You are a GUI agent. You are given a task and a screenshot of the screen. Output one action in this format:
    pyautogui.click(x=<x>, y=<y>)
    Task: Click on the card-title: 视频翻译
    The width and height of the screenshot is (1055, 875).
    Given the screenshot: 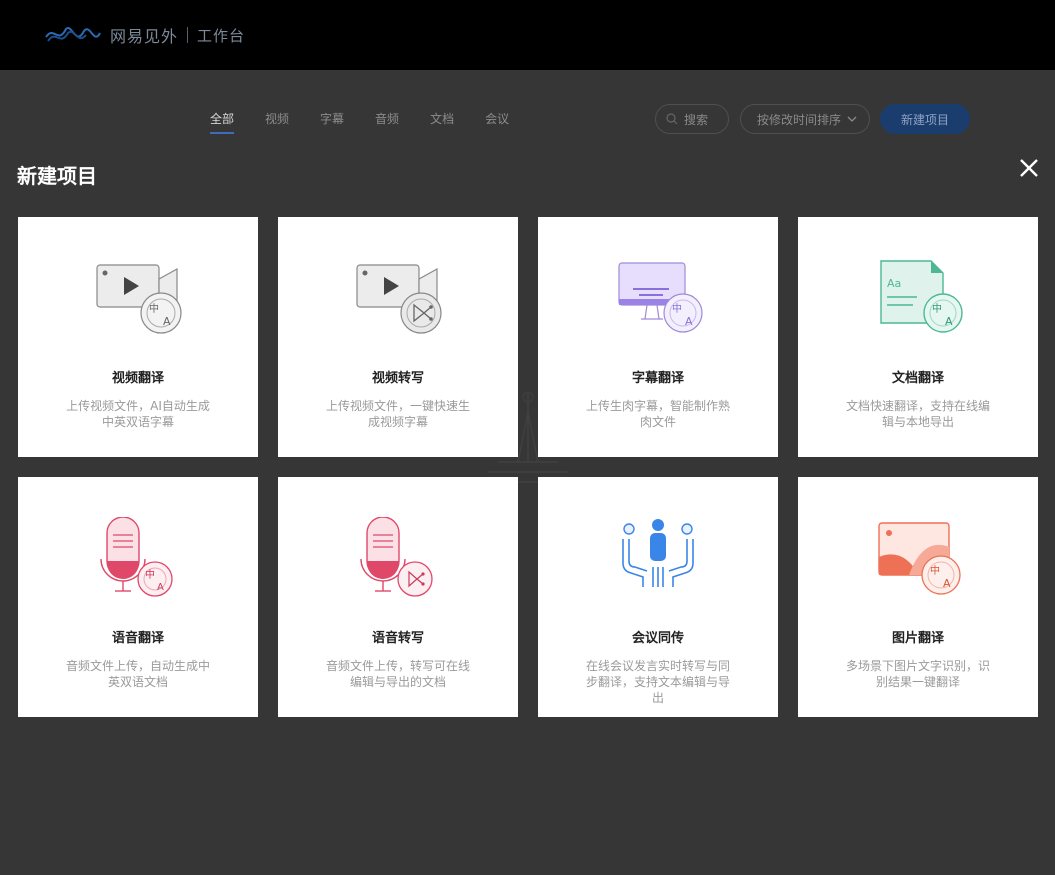 What is the action you would take?
    pyautogui.click(x=137, y=378)
    